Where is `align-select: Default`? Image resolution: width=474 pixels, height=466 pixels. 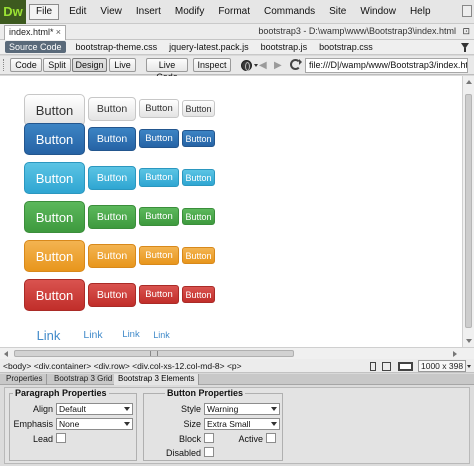 align-select: Default is located at coordinates (94, 409).